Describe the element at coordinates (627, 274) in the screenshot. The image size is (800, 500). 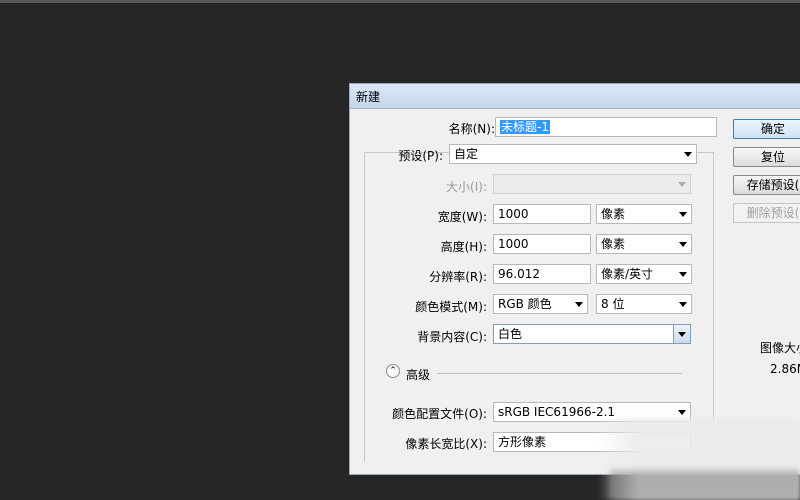
I see `resolution-unit-value: 像素/英寸` at that location.